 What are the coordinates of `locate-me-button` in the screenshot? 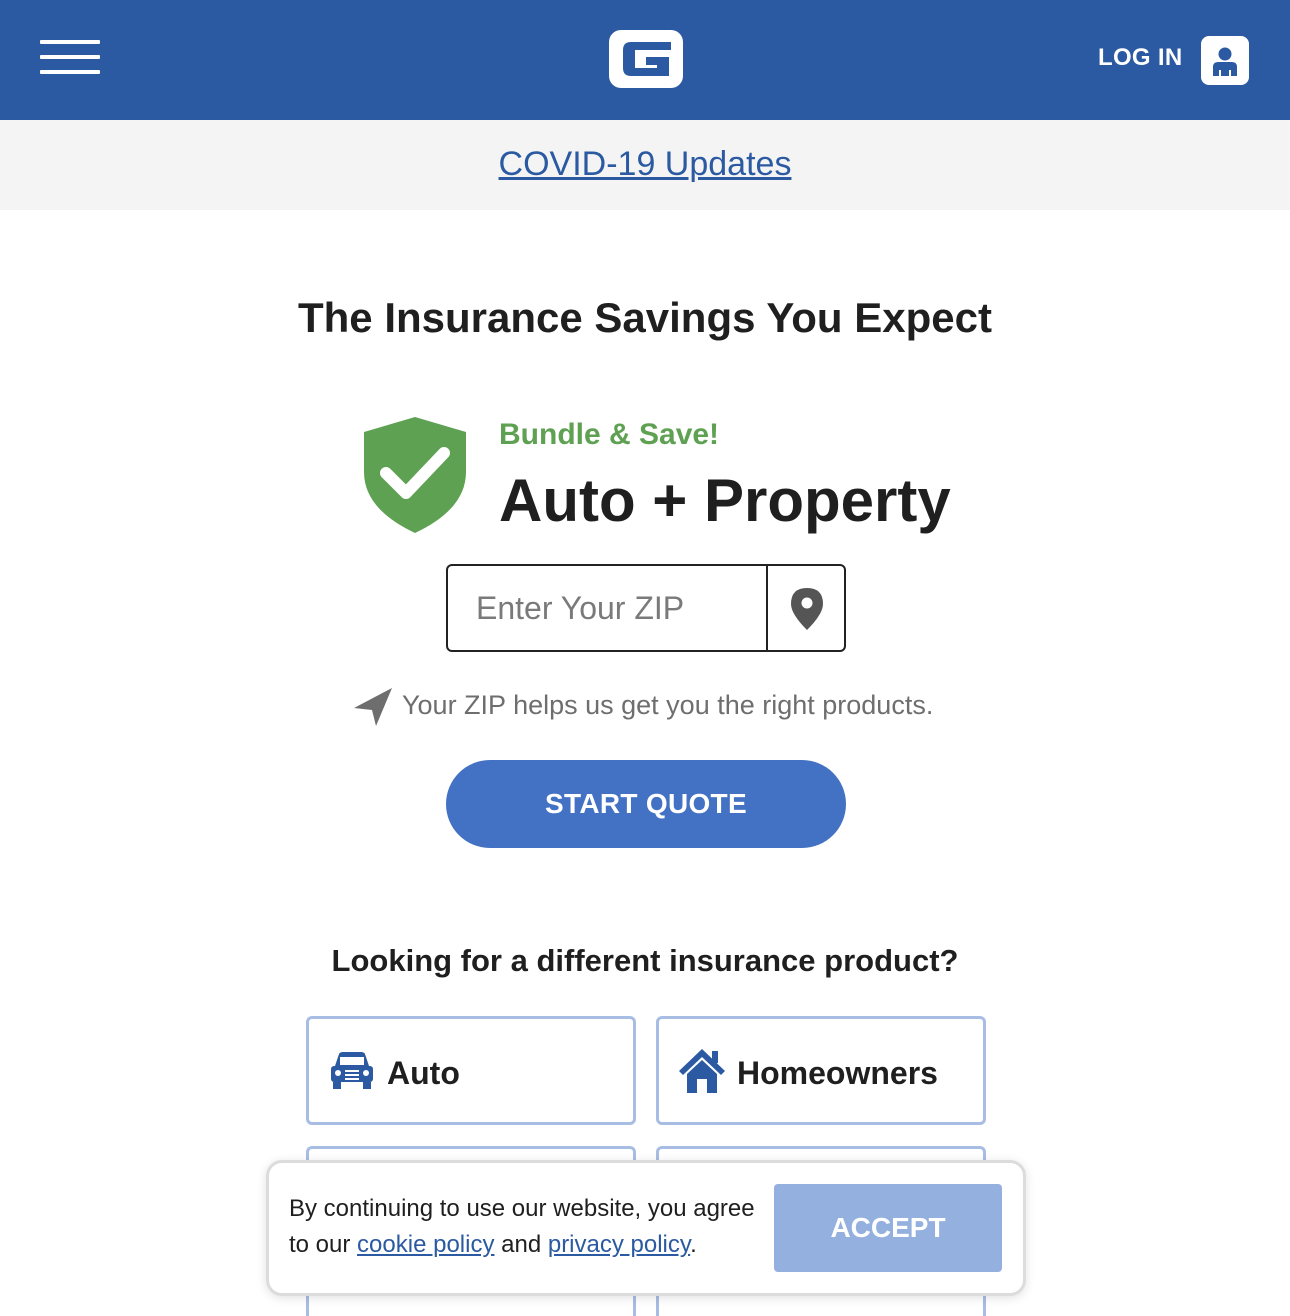 It's located at (807, 608).